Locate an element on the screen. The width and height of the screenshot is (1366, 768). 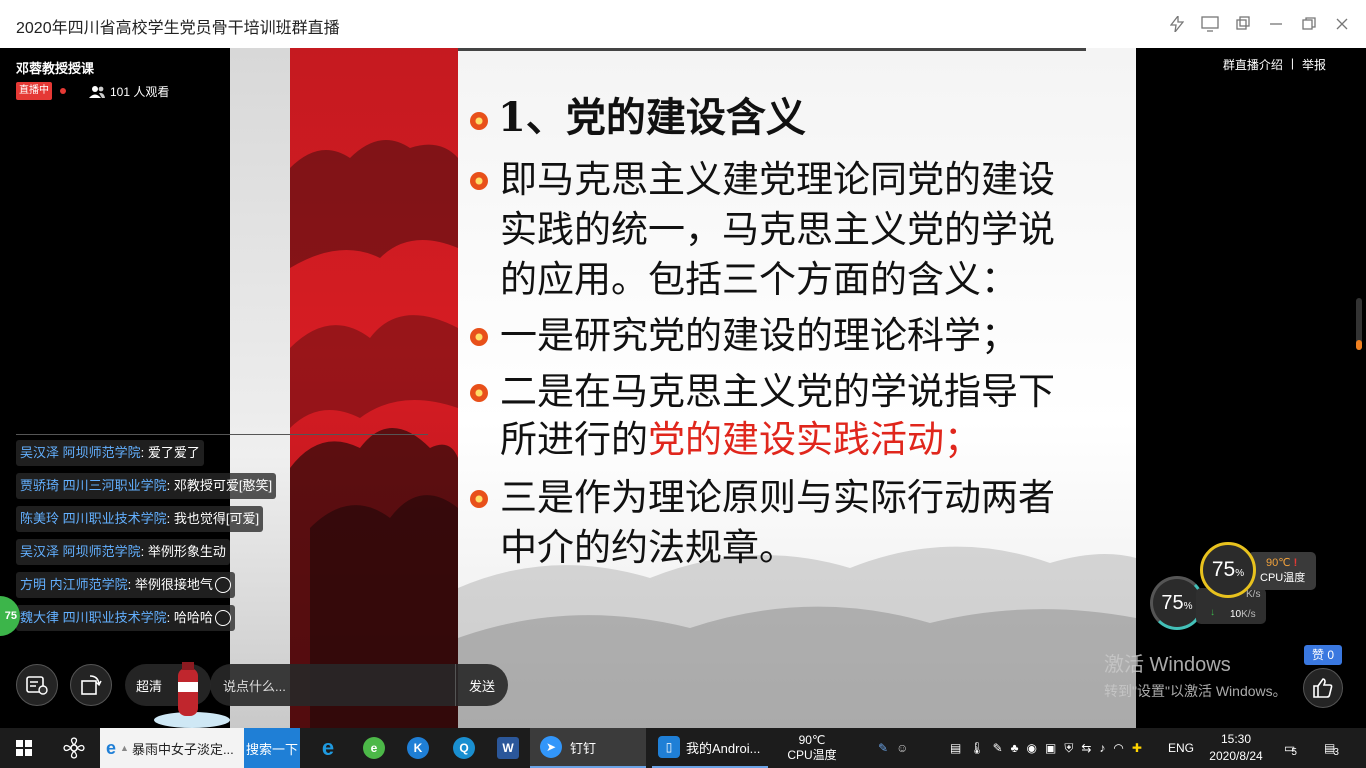
percent-sign: % is located at coordinates (1240, 573).